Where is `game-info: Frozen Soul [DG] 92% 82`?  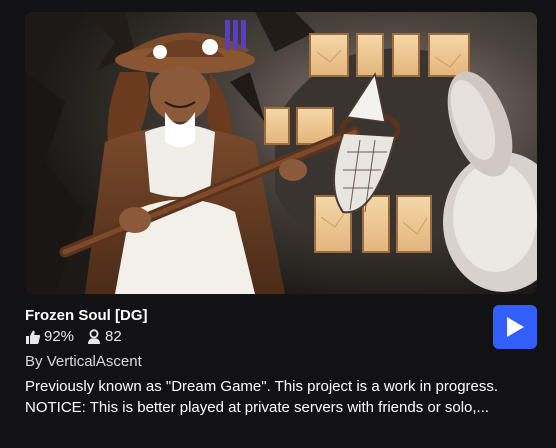
game-info: Frozen Soul [DG] 92% 82 is located at coordinates (255, 326).